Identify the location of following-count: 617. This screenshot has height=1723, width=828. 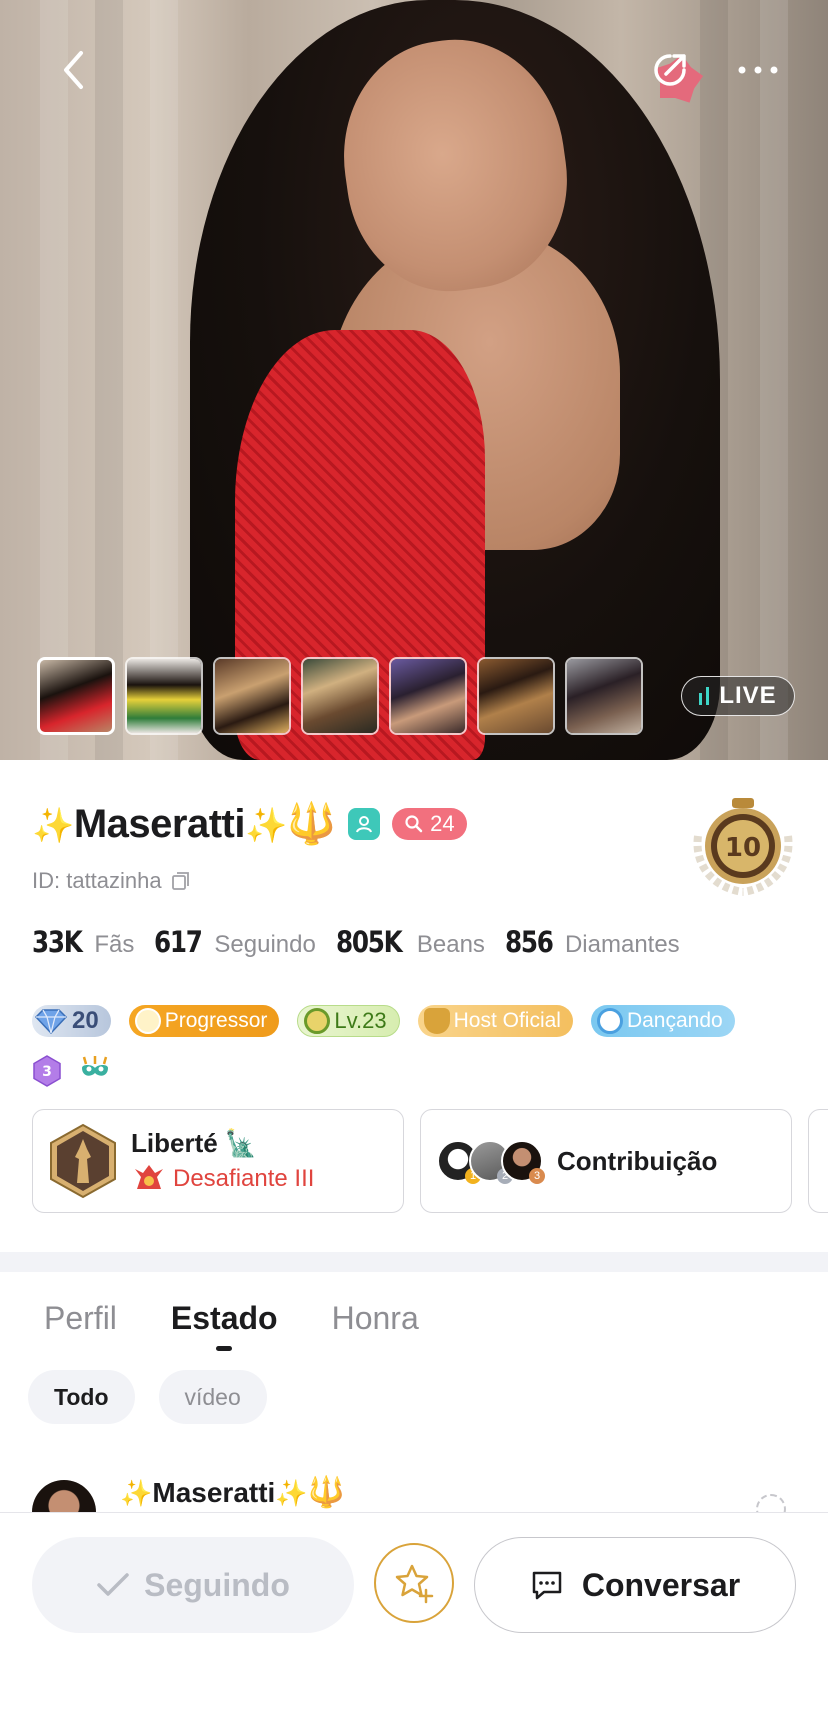
(178, 942).